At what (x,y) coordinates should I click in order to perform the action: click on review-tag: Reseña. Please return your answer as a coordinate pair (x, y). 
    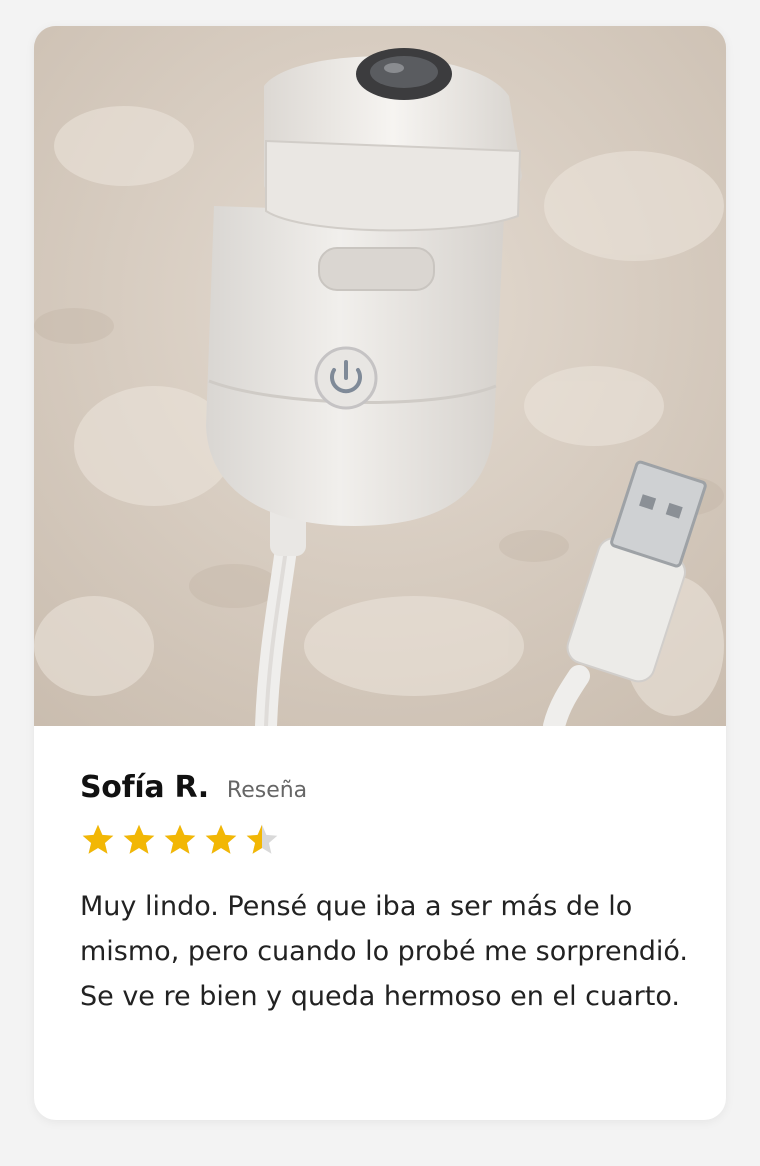
    Looking at the image, I should click on (267, 790).